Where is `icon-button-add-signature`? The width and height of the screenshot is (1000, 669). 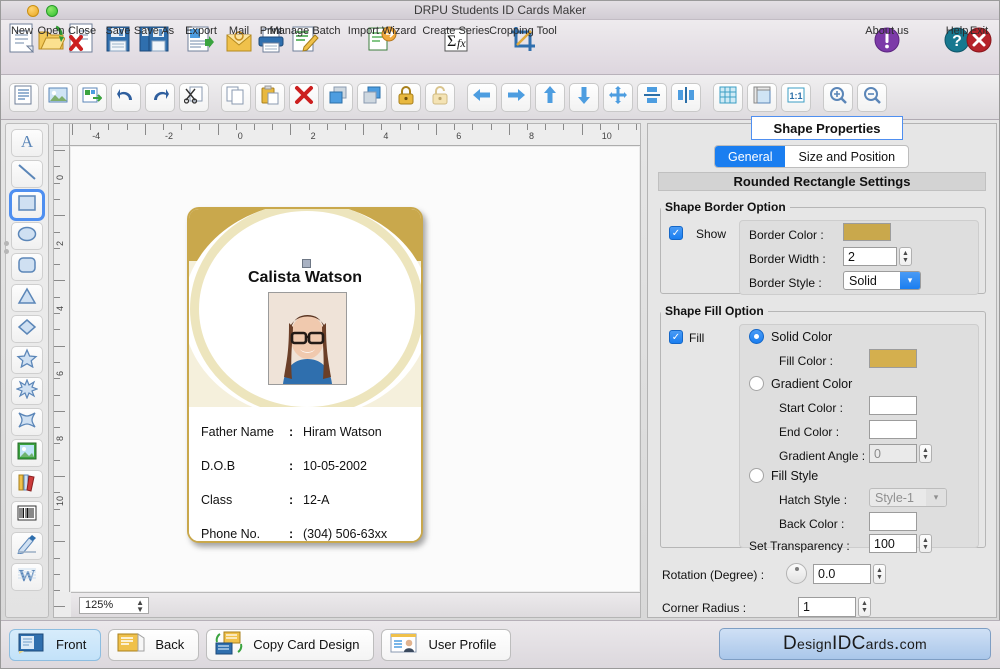
icon-button-add-signature is located at coordinates (92, 97).